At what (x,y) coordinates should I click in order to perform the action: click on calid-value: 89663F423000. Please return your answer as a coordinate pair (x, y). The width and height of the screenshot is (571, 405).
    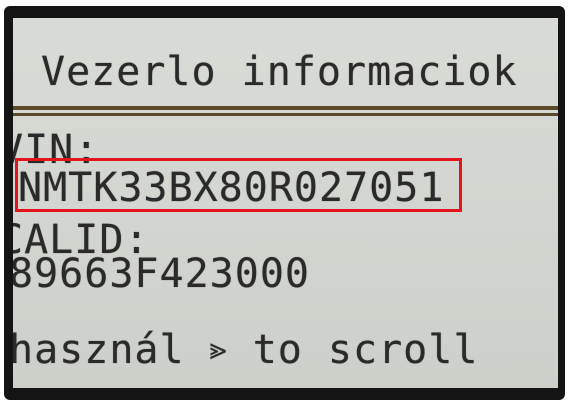
    Looking at the image, I should click on (161, 274).